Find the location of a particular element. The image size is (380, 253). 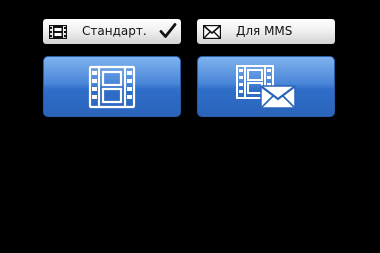

film-envelope-icon is located at coordinates (266, 86).